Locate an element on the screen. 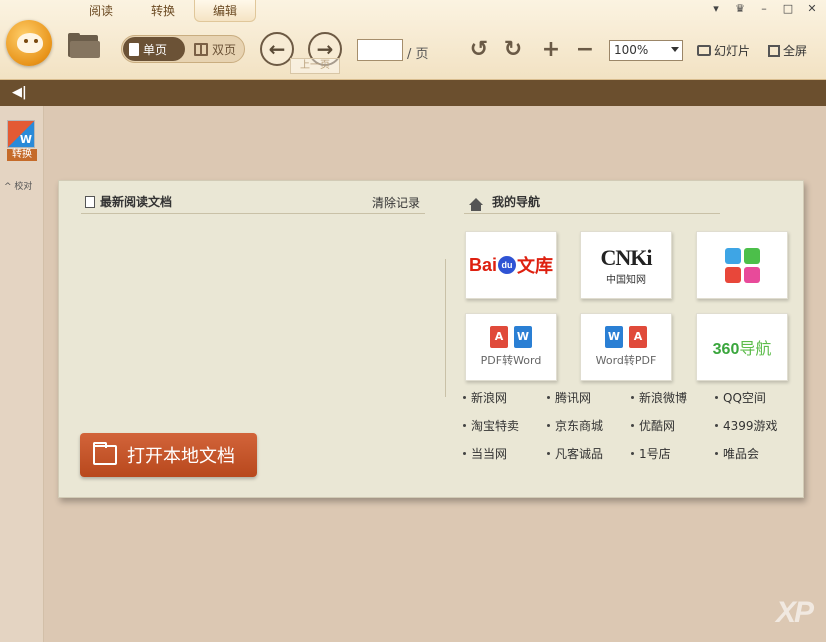 This screenshot has width=826, height=642. folder-icon is located at coordinates (105, 453).